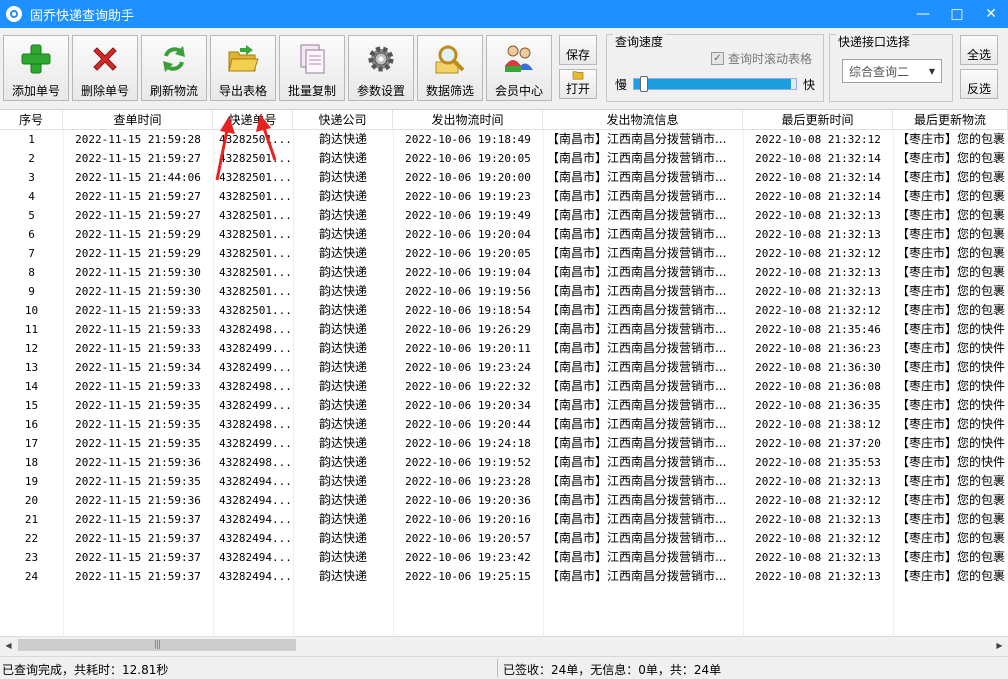 The image size is (1008, 679). Describe the element at coordinates (31, 234) in the screenshot. I see `cell-index: 6` at that location.